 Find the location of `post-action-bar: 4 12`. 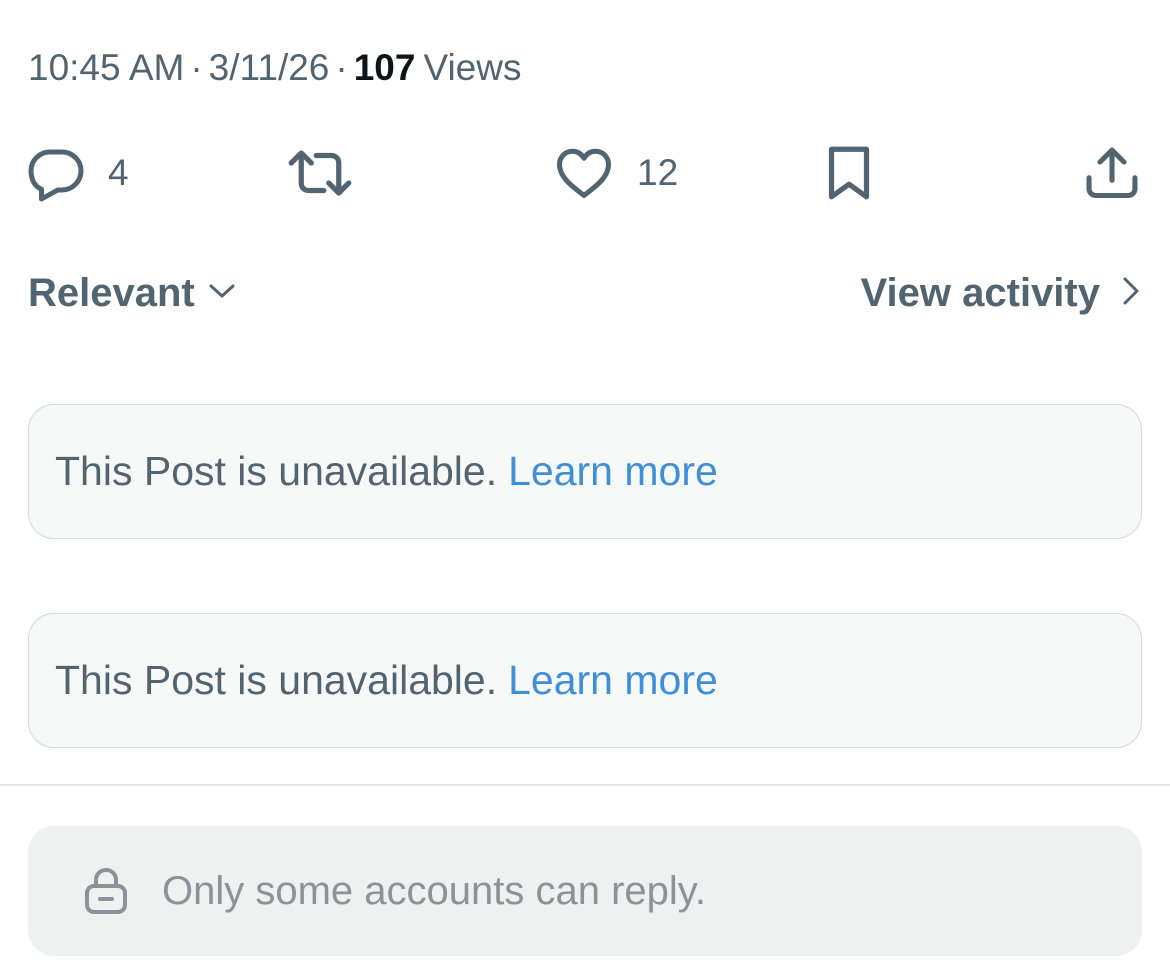

post-action-bar: 4 12 is located at coordinates (585, 173).